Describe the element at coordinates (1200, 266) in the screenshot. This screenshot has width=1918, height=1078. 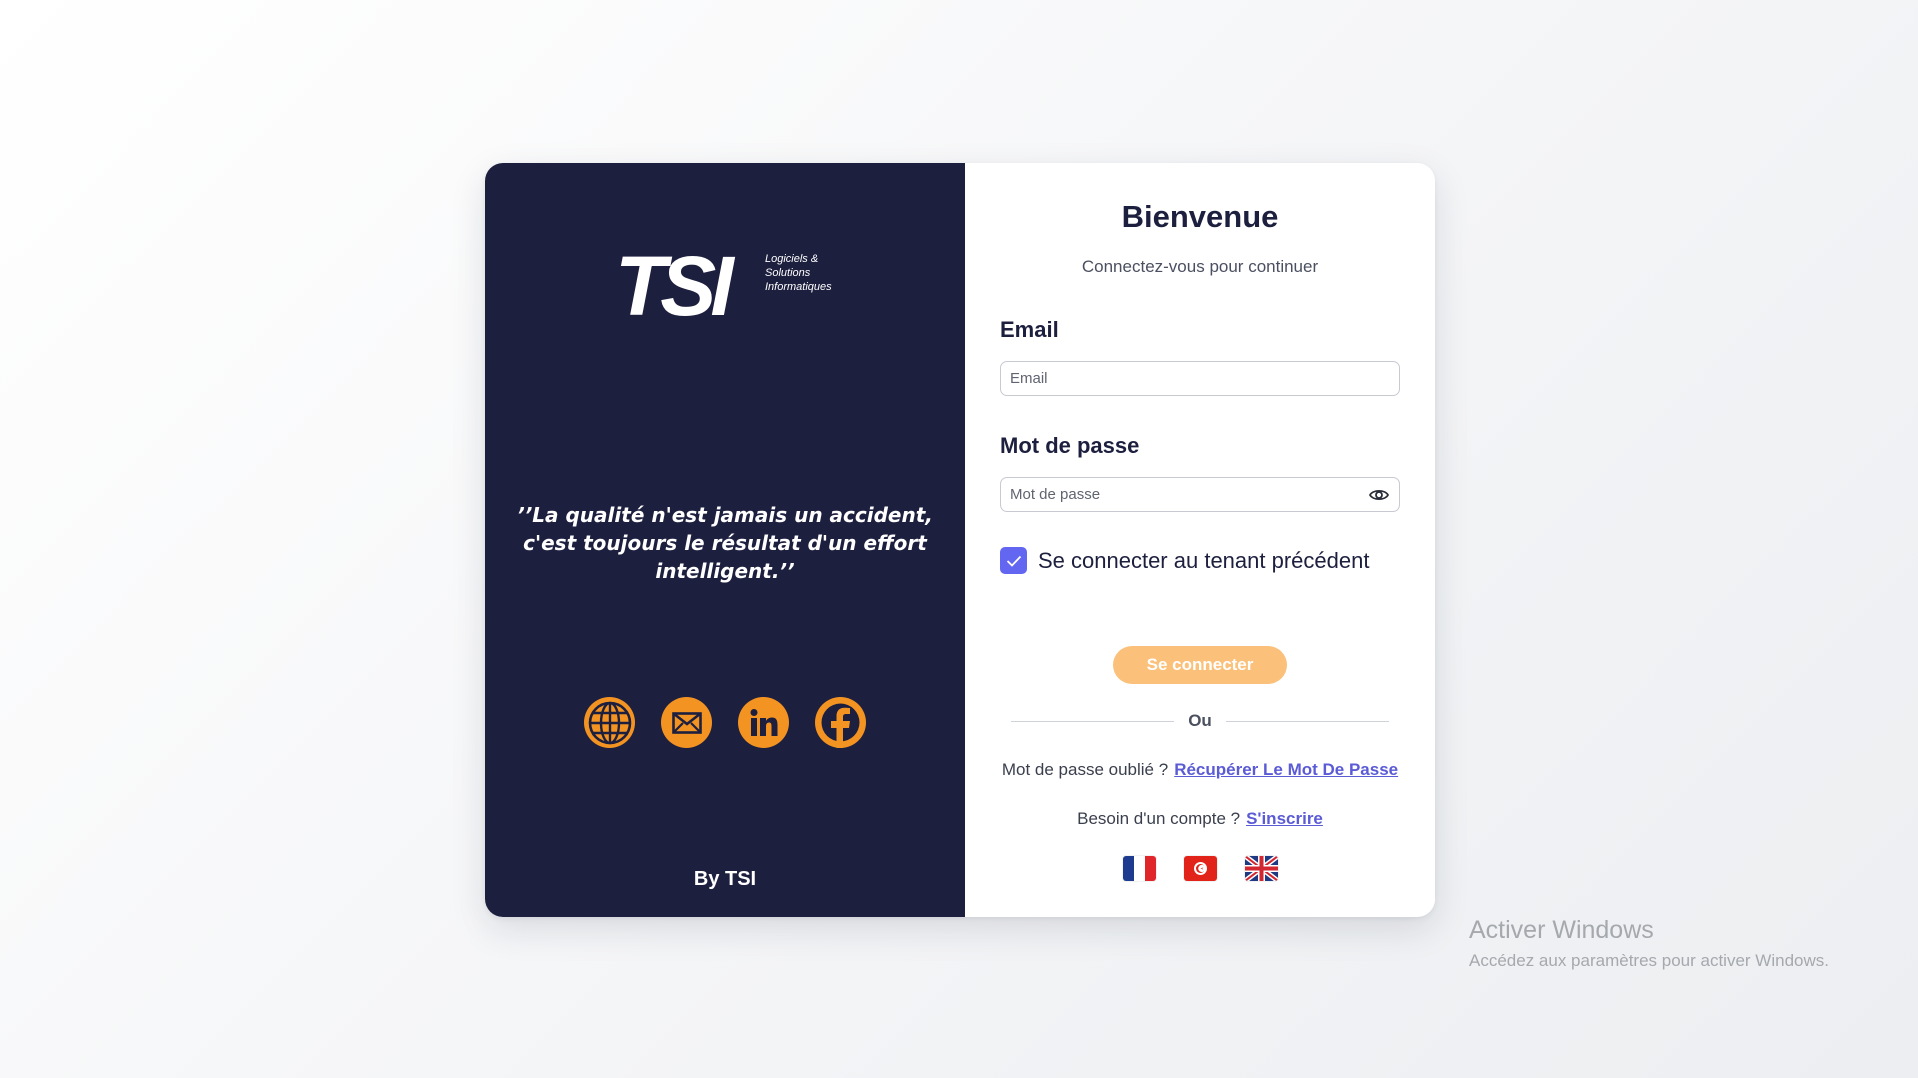
I see `page-subtitle: Connectez-vous pour continuer` at that location.